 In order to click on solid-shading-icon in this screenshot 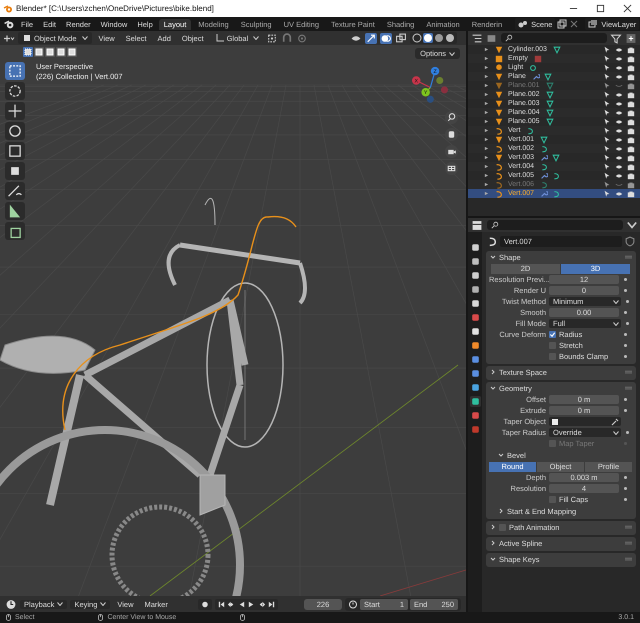, I will do `click(428, 38)`.